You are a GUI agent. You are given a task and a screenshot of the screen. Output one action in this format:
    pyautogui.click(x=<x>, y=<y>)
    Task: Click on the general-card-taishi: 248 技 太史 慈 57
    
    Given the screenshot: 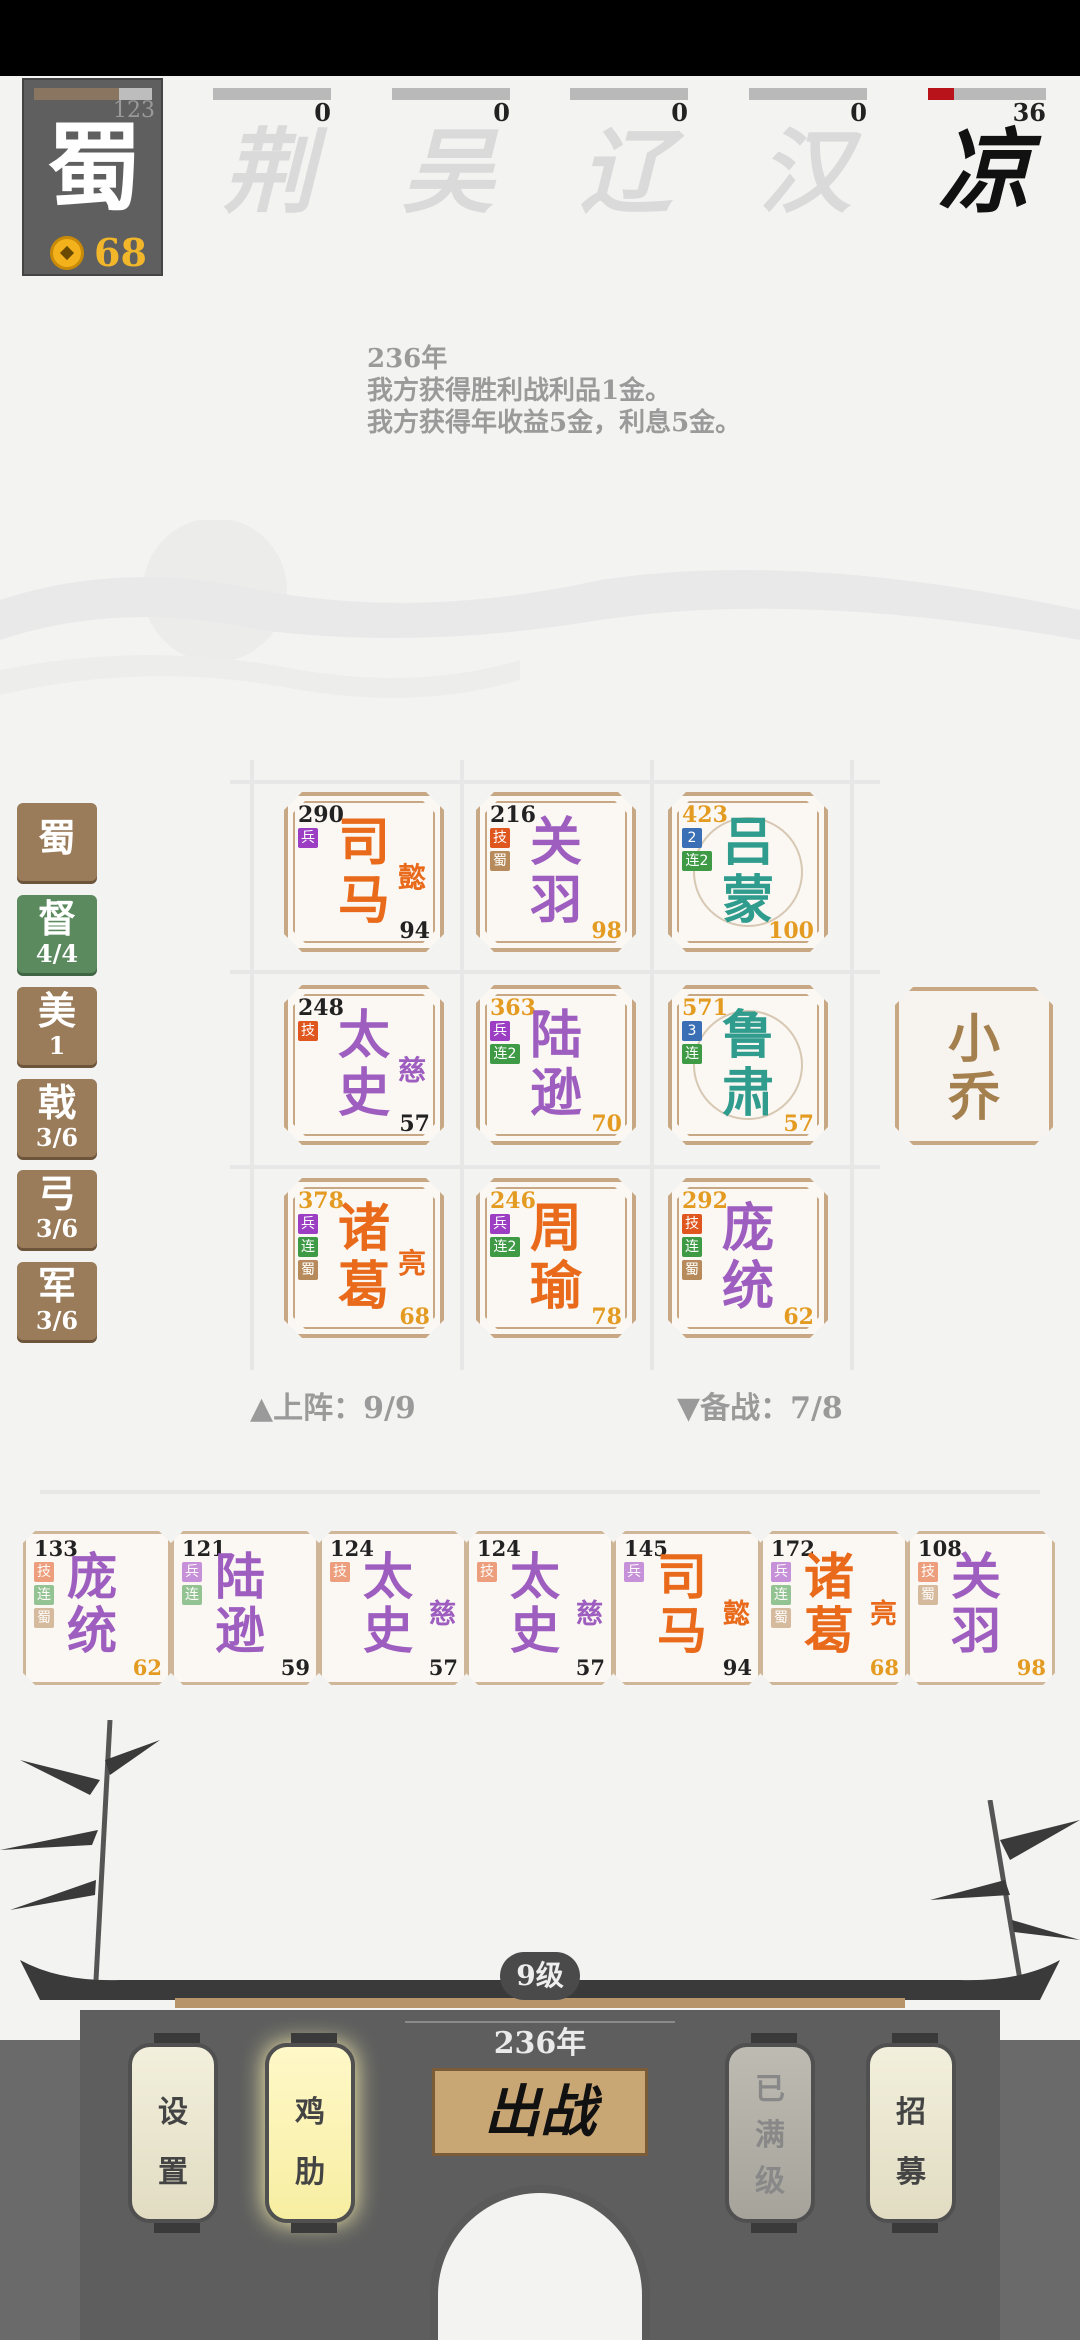 What is the action you would take?
    pyautogui.click(x=364, y=1065)
    